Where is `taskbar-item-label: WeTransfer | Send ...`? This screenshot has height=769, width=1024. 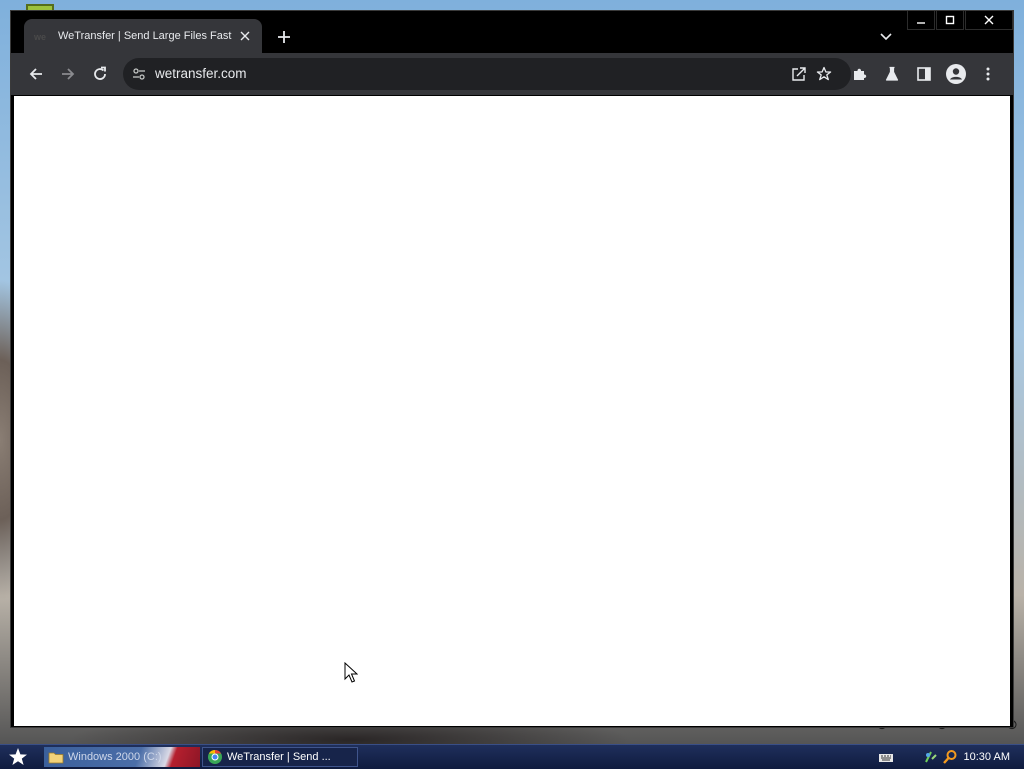 taskbar-item-label: WeTransfer | Send ... is located at coordinates (279, 757).